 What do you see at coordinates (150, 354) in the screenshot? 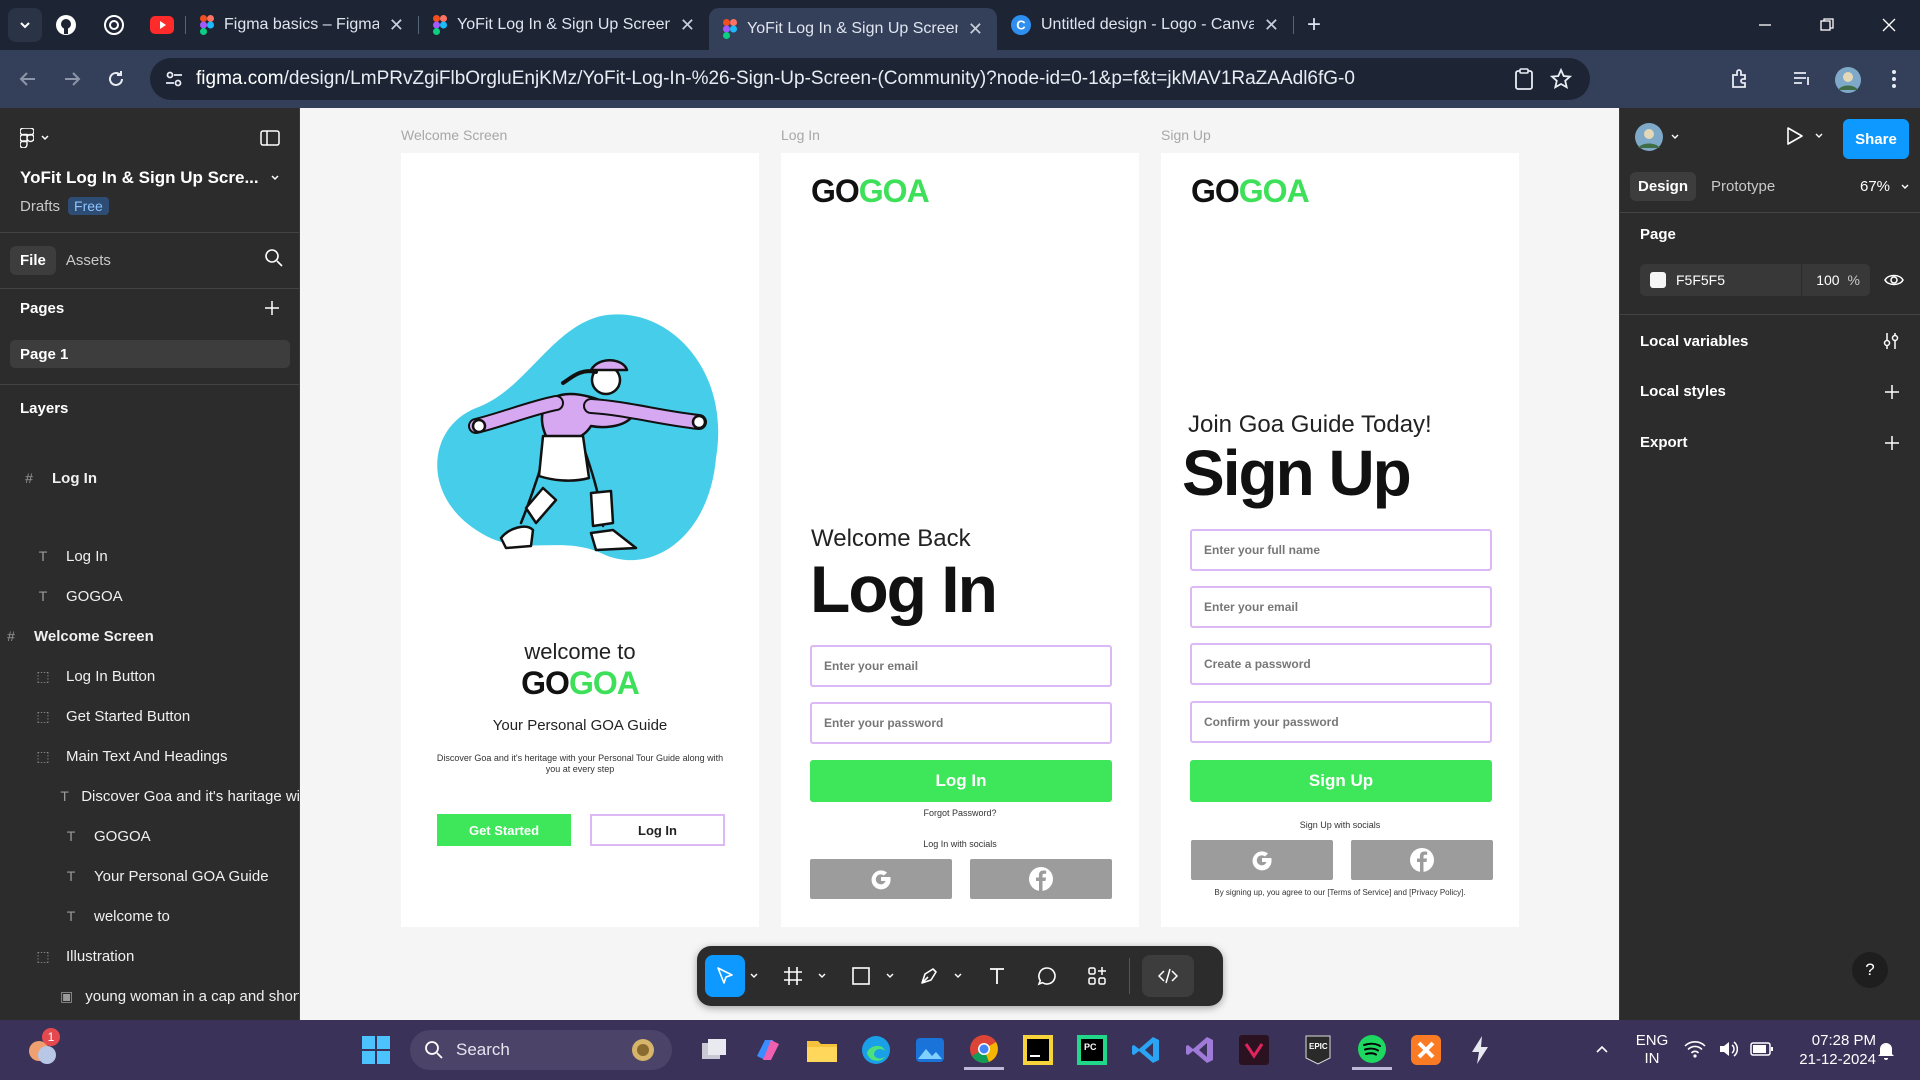
I see `page-item-page-1: Page 1` at bounding box center [150, 354].